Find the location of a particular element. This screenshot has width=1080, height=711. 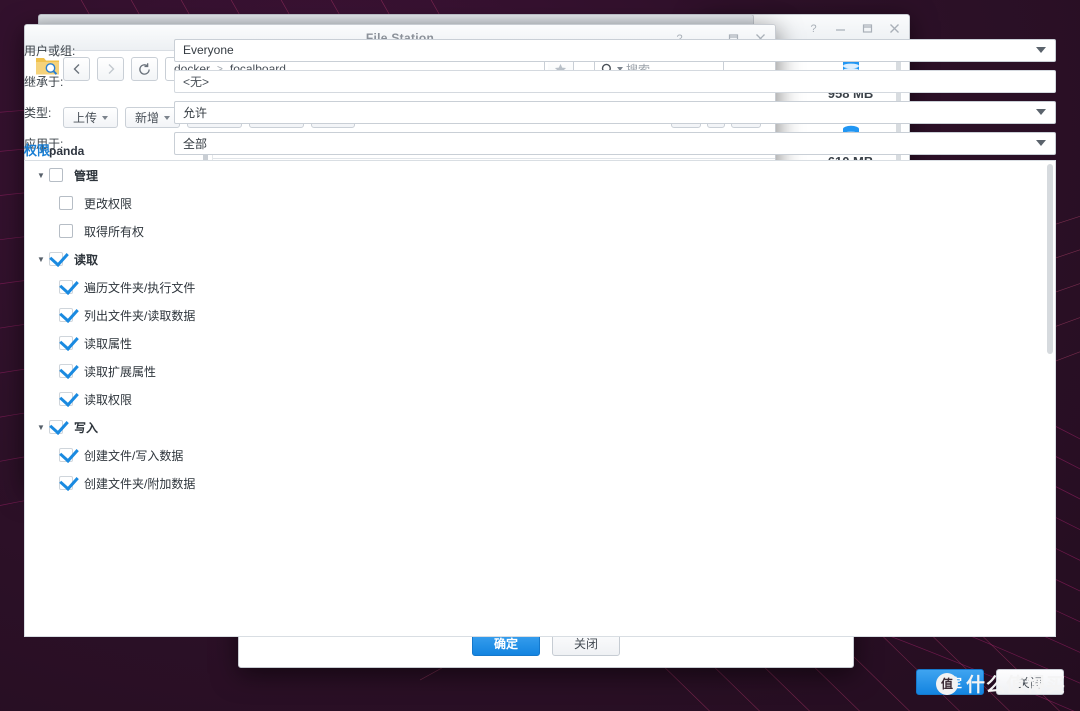

permission-label: 读取 is located at coordinates (86, 259).